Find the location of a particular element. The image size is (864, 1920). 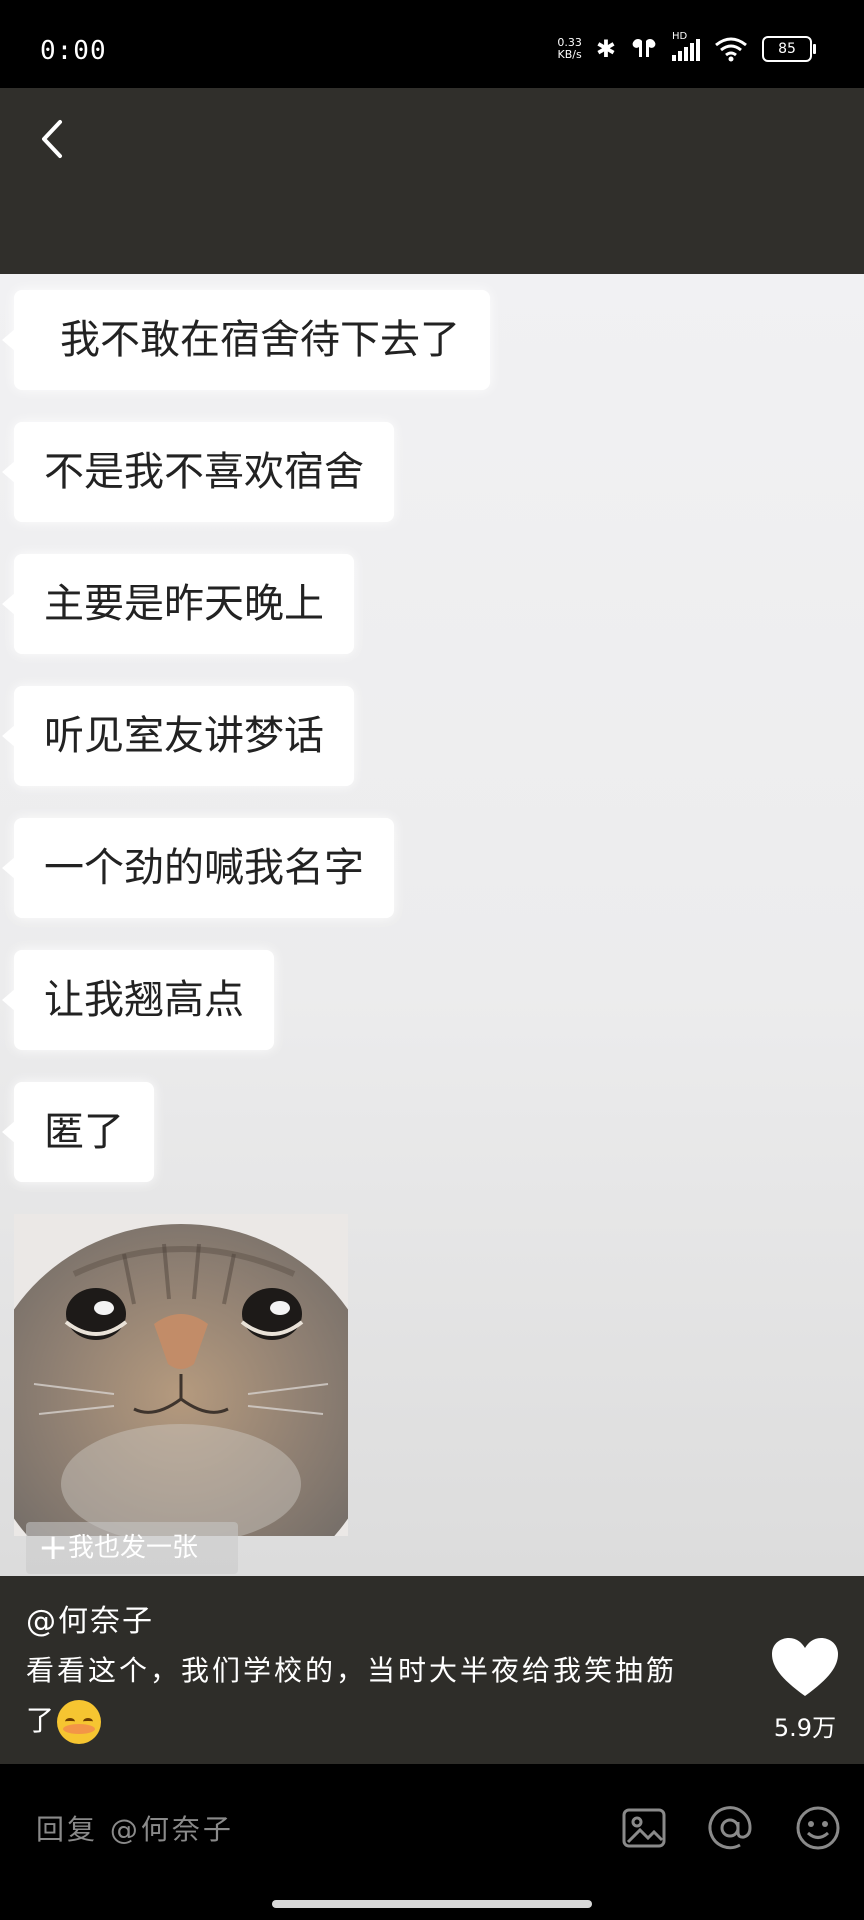

author-name: @何奈子 is located at coordinates (90, 1618).